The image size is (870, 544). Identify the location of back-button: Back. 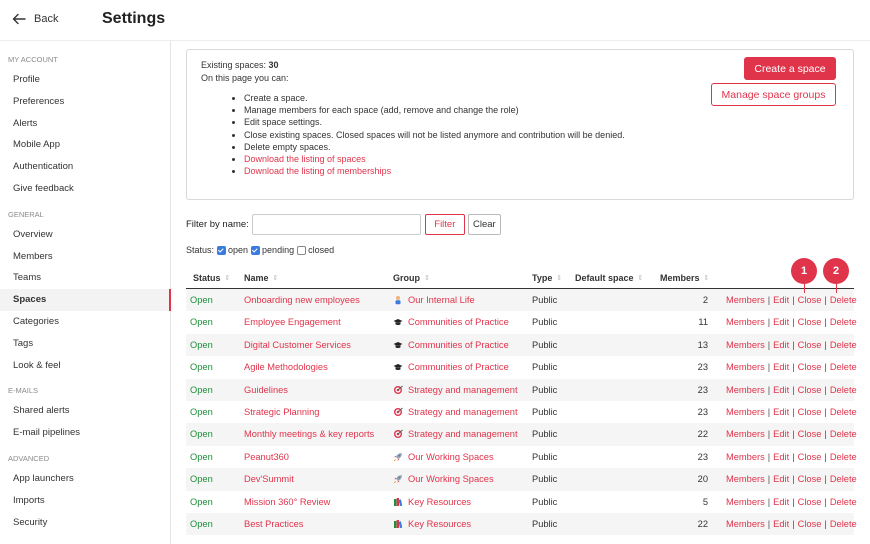
(35, 19).